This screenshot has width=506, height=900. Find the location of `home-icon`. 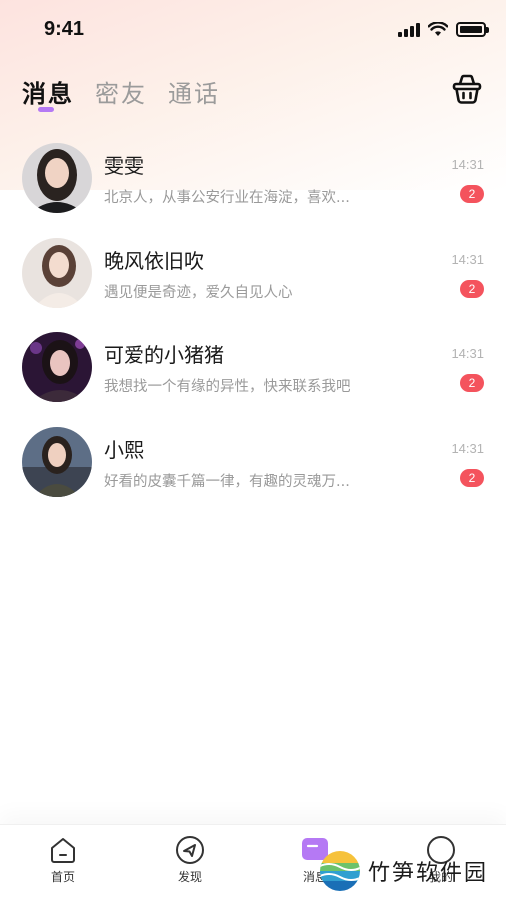

home-icon is located at coordinates (63, 850).